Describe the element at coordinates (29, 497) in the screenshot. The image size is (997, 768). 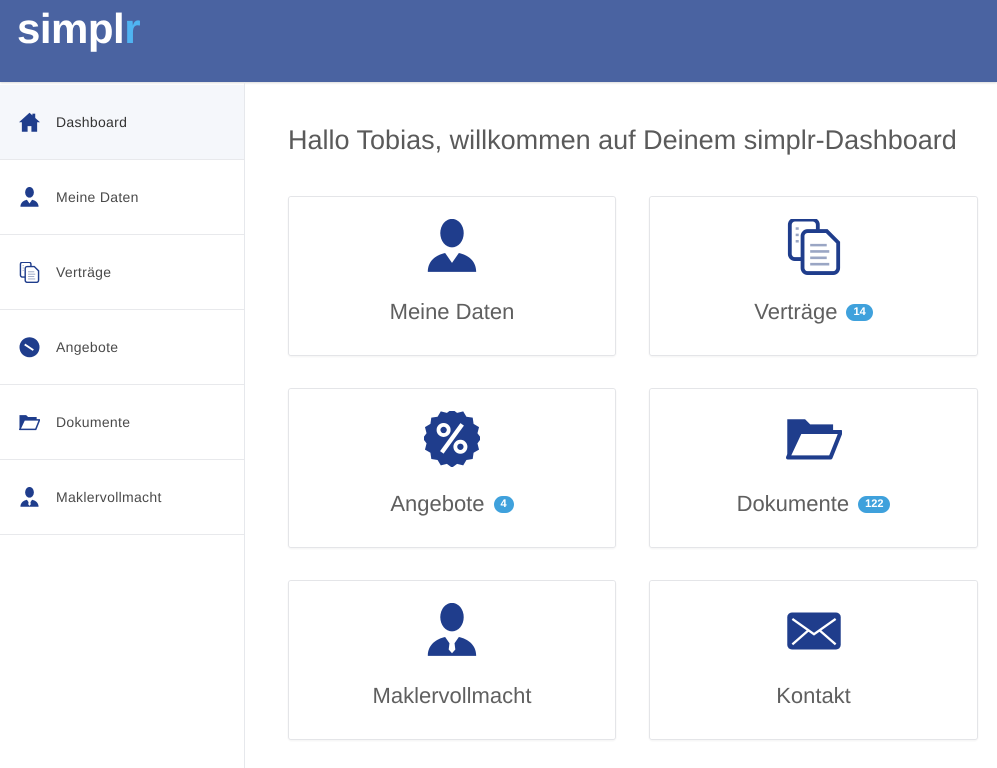
I see `user-tie-icon` at that location.